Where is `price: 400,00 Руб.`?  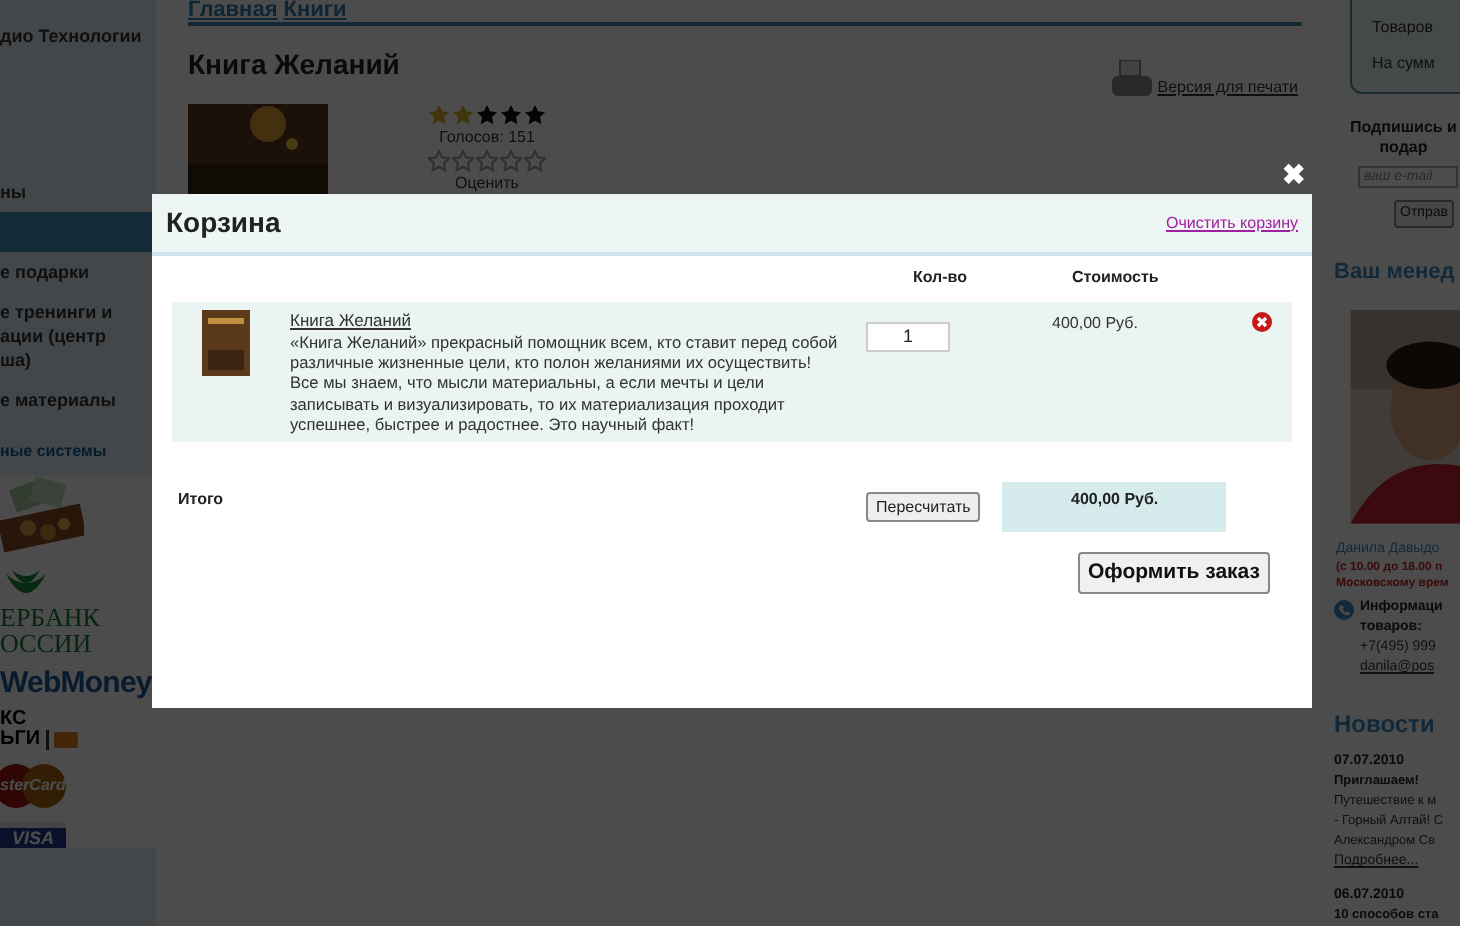 price: 400,00 Руб. is located at coordinates (1095, 324).